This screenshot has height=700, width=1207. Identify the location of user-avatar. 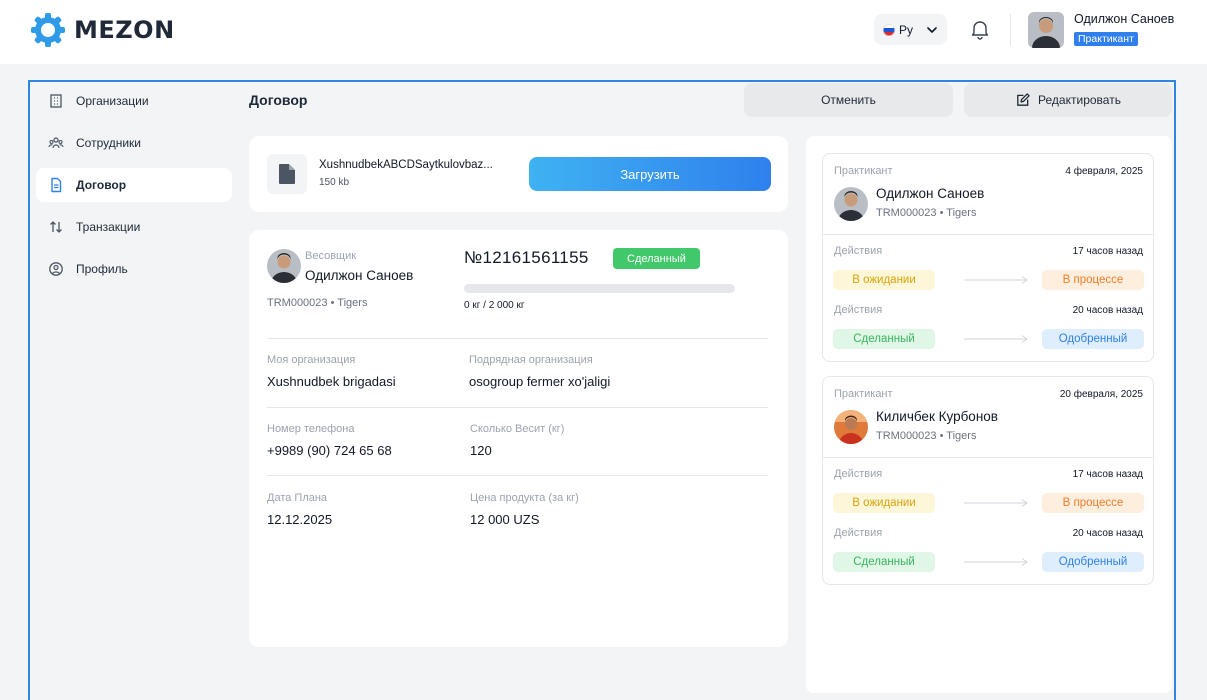
(1046, 30).